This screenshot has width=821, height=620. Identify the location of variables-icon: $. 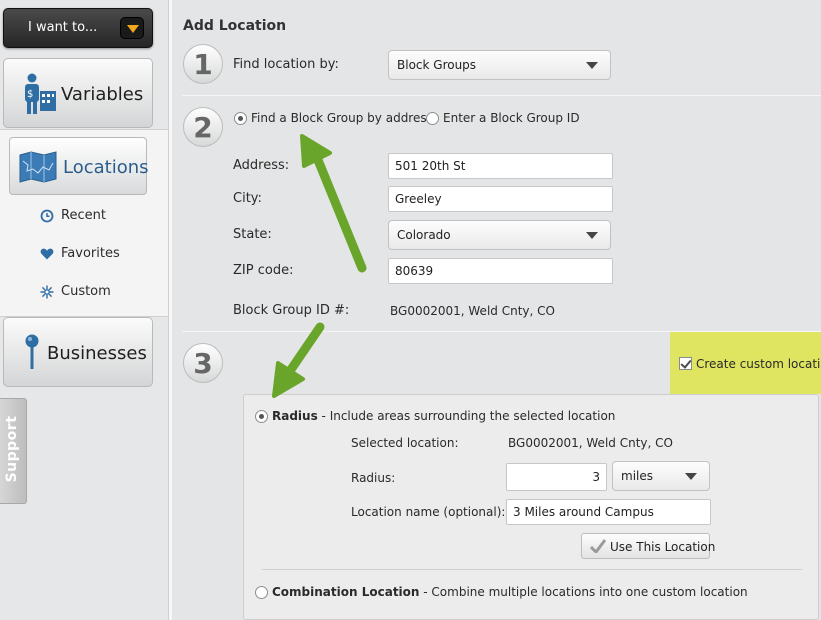
(40, 93).